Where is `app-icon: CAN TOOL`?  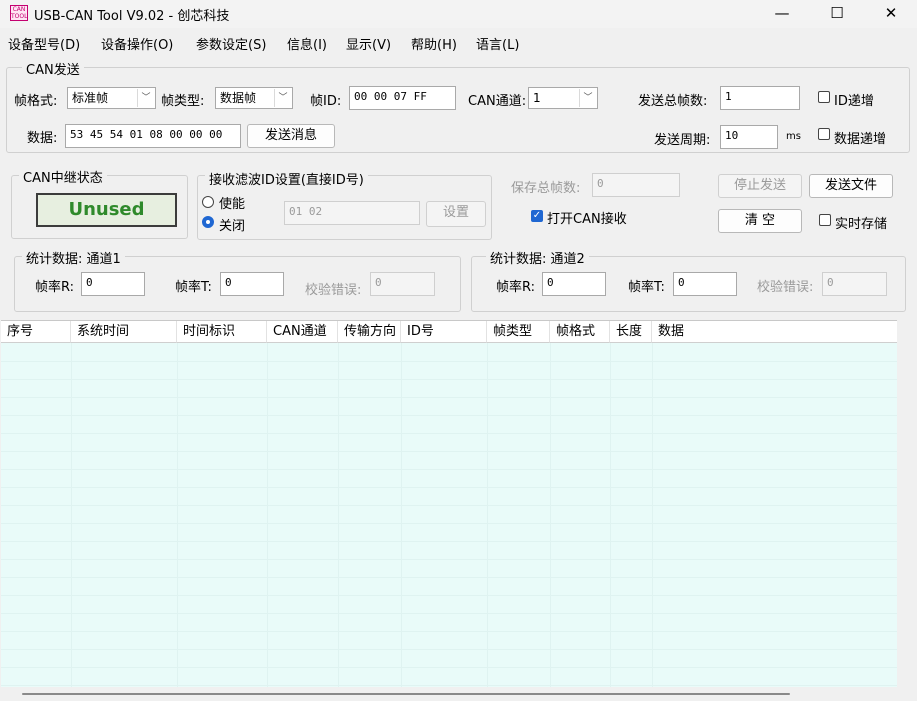 app-icon: CAN TOOL is located at coordinates (19, 13).